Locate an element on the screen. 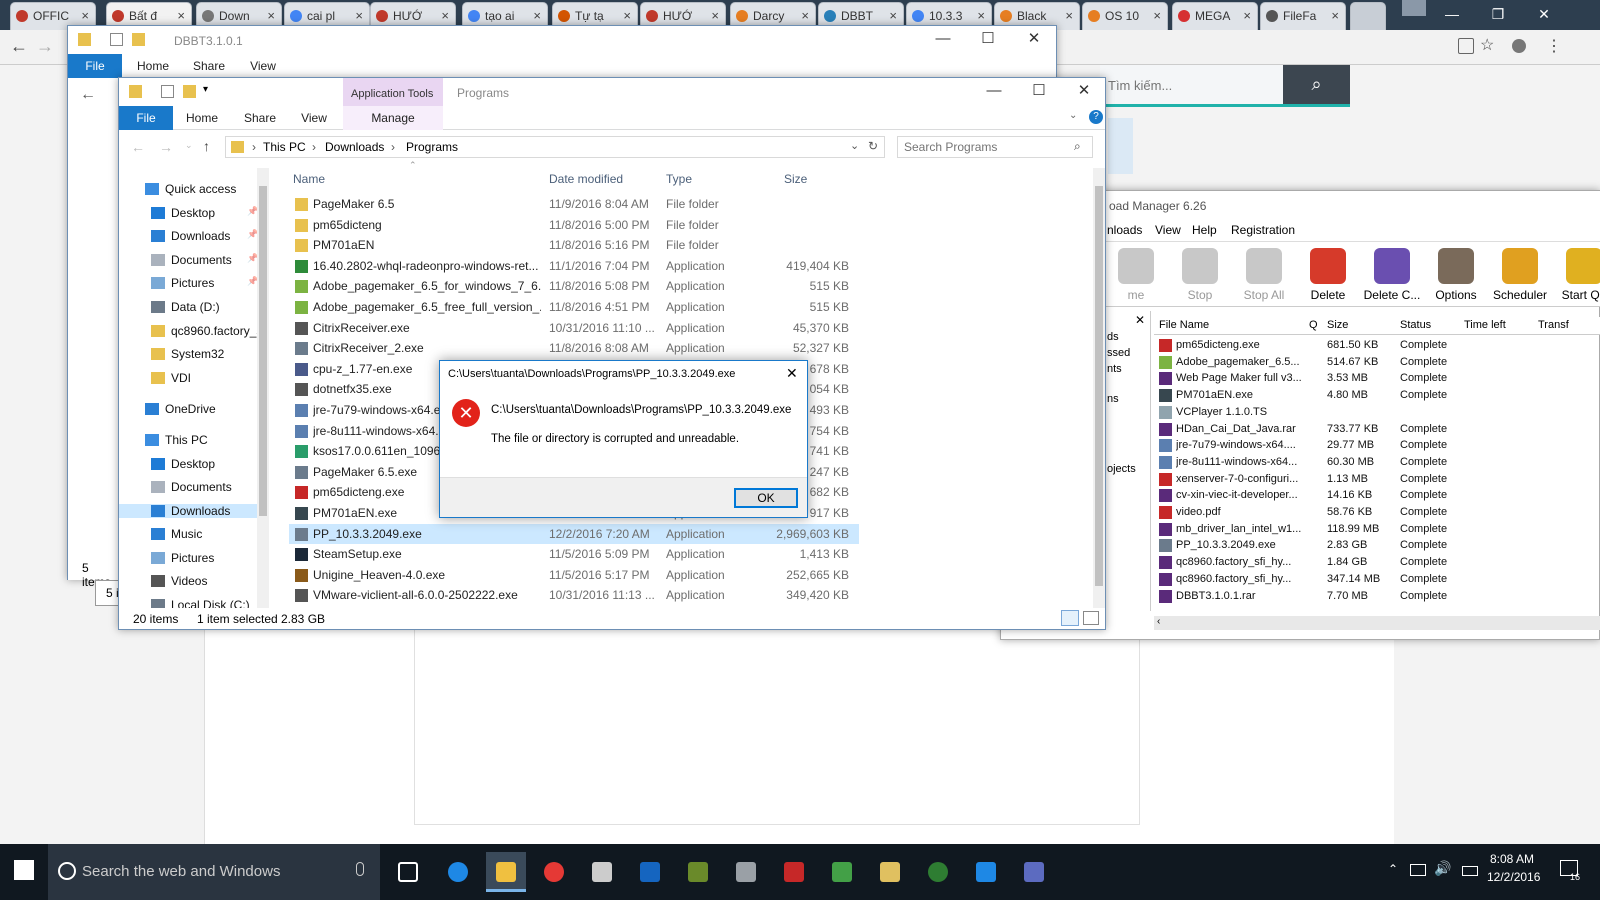 The image size is (1600, 900). col-name: Name is located at coordinates (309, 179).